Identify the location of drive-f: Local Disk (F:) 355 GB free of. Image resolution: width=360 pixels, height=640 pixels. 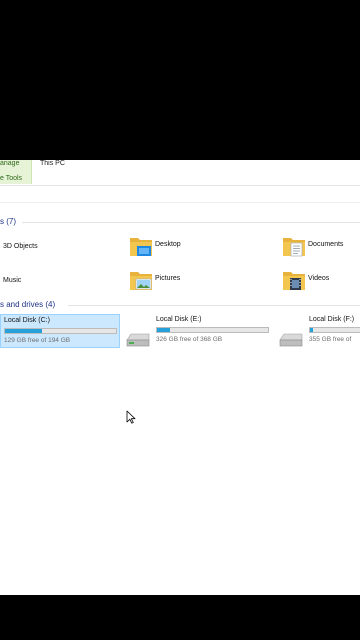
(333, 331).